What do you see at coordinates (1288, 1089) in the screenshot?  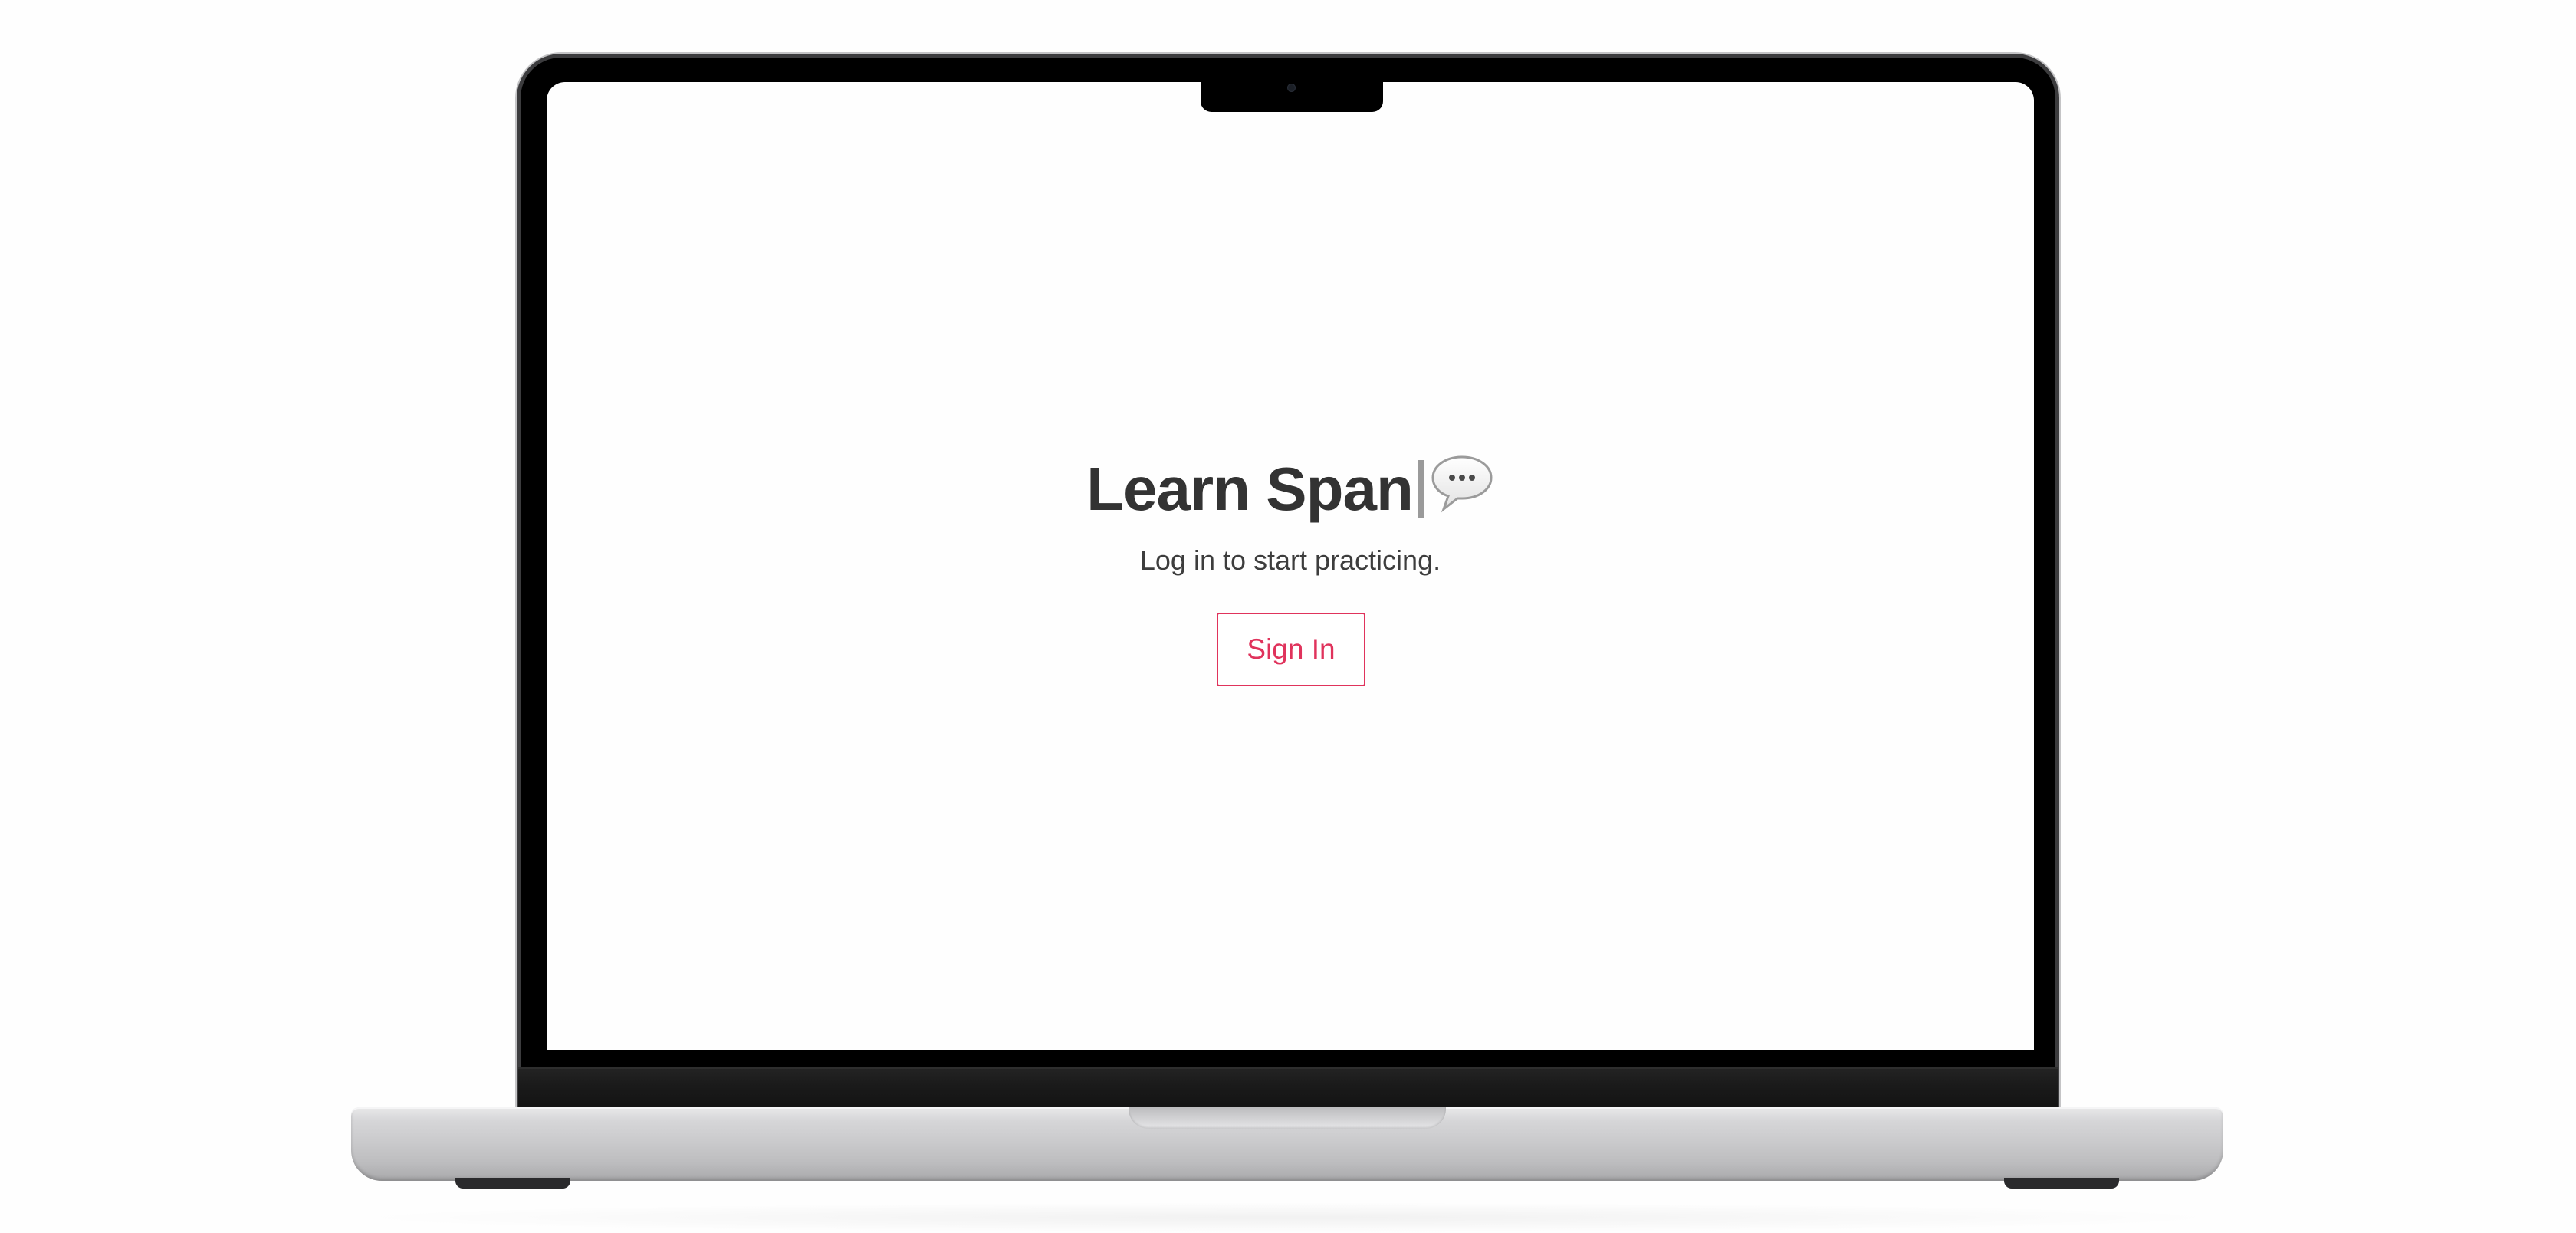 I see `laptop-hinge` at bounding box center [1288, 1089].